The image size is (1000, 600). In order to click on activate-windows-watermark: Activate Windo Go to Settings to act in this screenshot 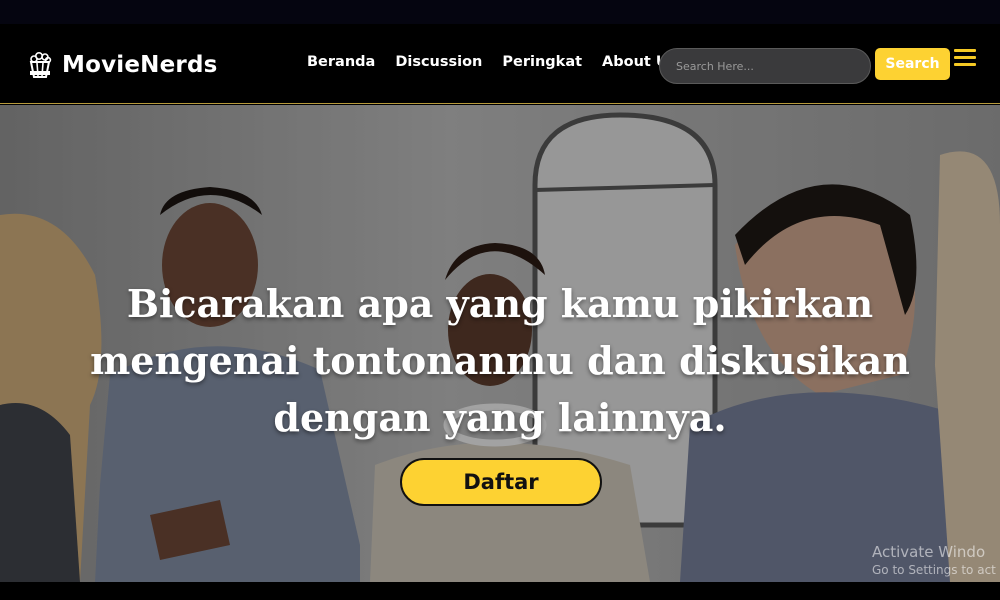, I will do `click(936, 560)`.